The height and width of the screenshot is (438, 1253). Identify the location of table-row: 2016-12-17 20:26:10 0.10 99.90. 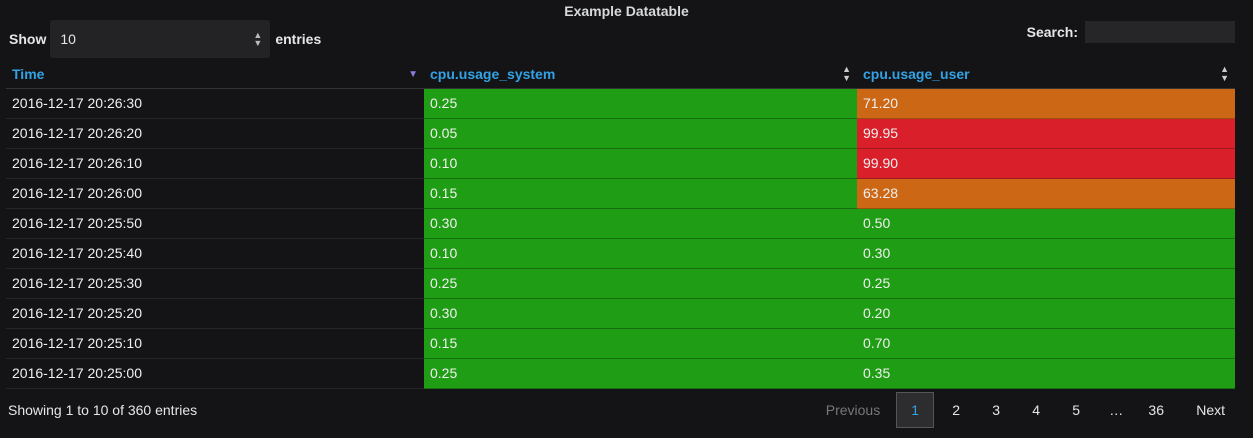
(620, 163).